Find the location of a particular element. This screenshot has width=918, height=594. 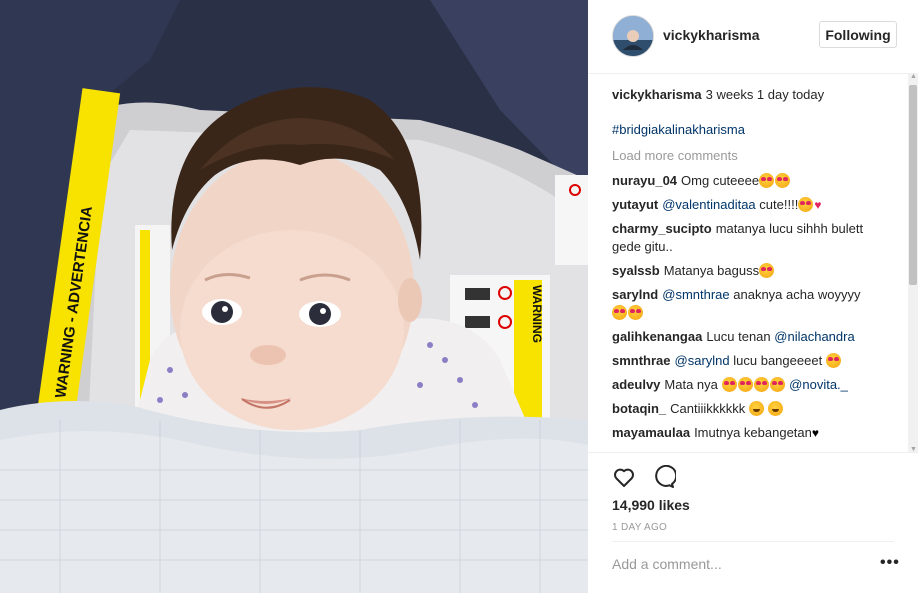

heart-icon is located at coordinates (624, 477).